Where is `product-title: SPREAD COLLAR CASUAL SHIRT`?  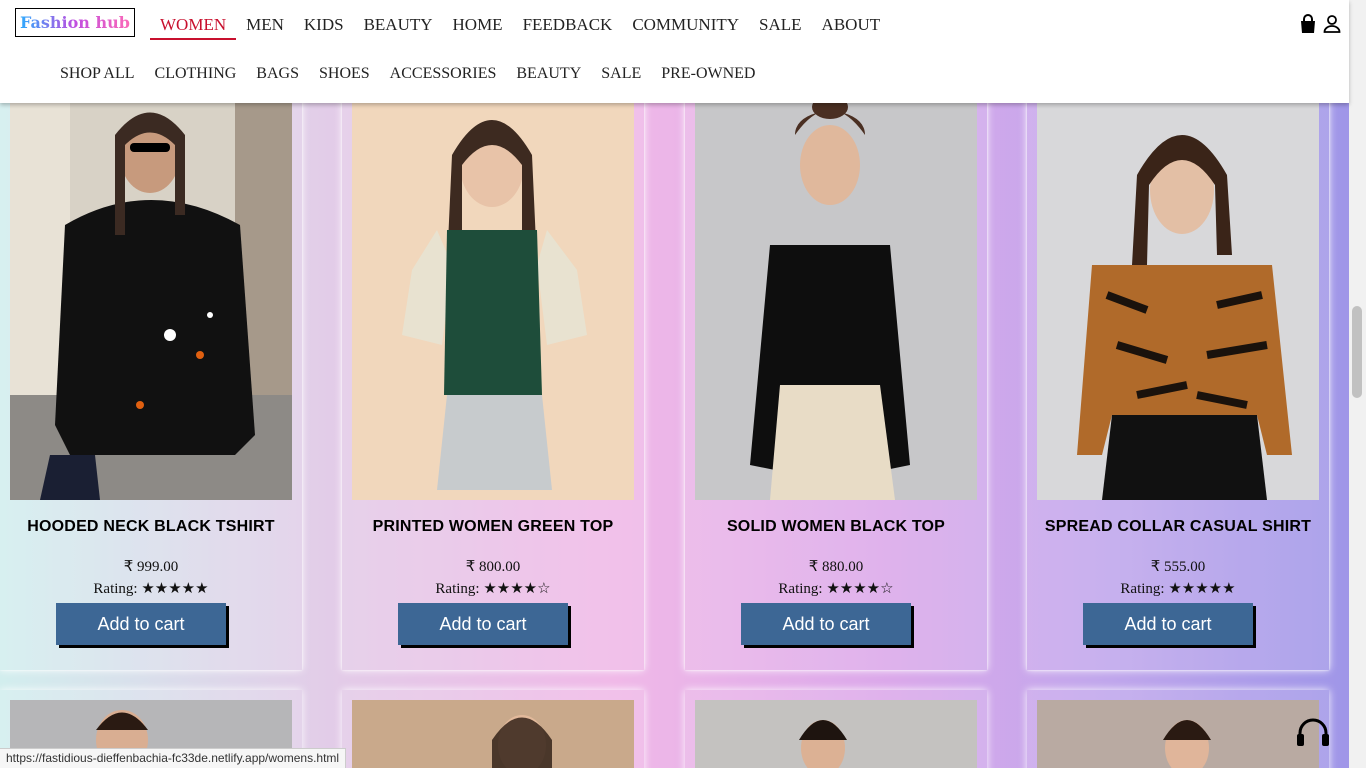
product-title: SPREAD COLLAR CASUAL SHIRT is located at coordinates (1178, 527).